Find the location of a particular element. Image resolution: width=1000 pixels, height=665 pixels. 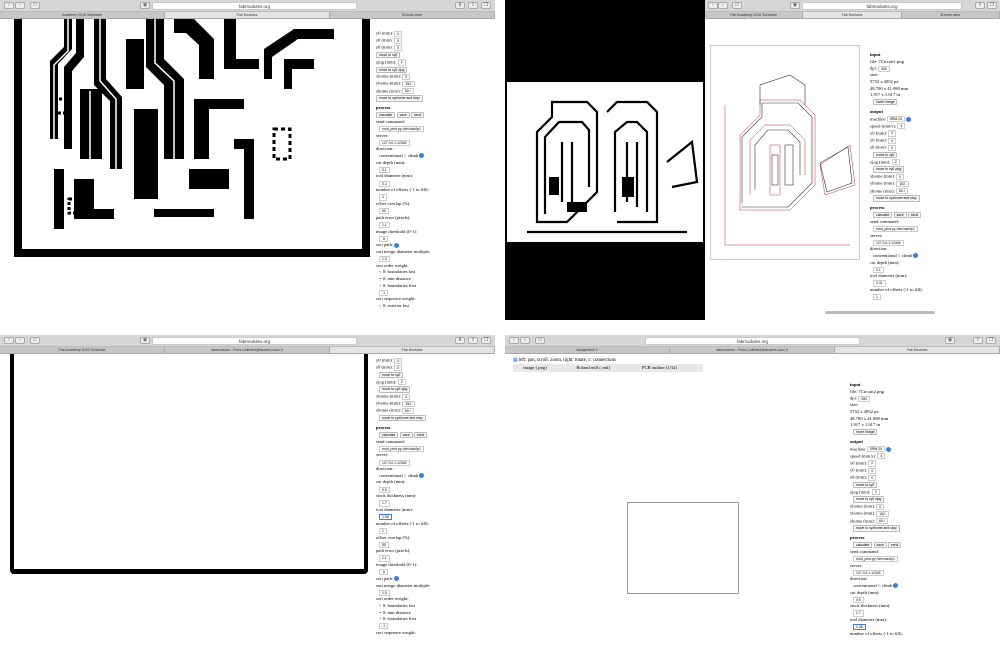

toolpath-view is located at coordinates (785, 152).